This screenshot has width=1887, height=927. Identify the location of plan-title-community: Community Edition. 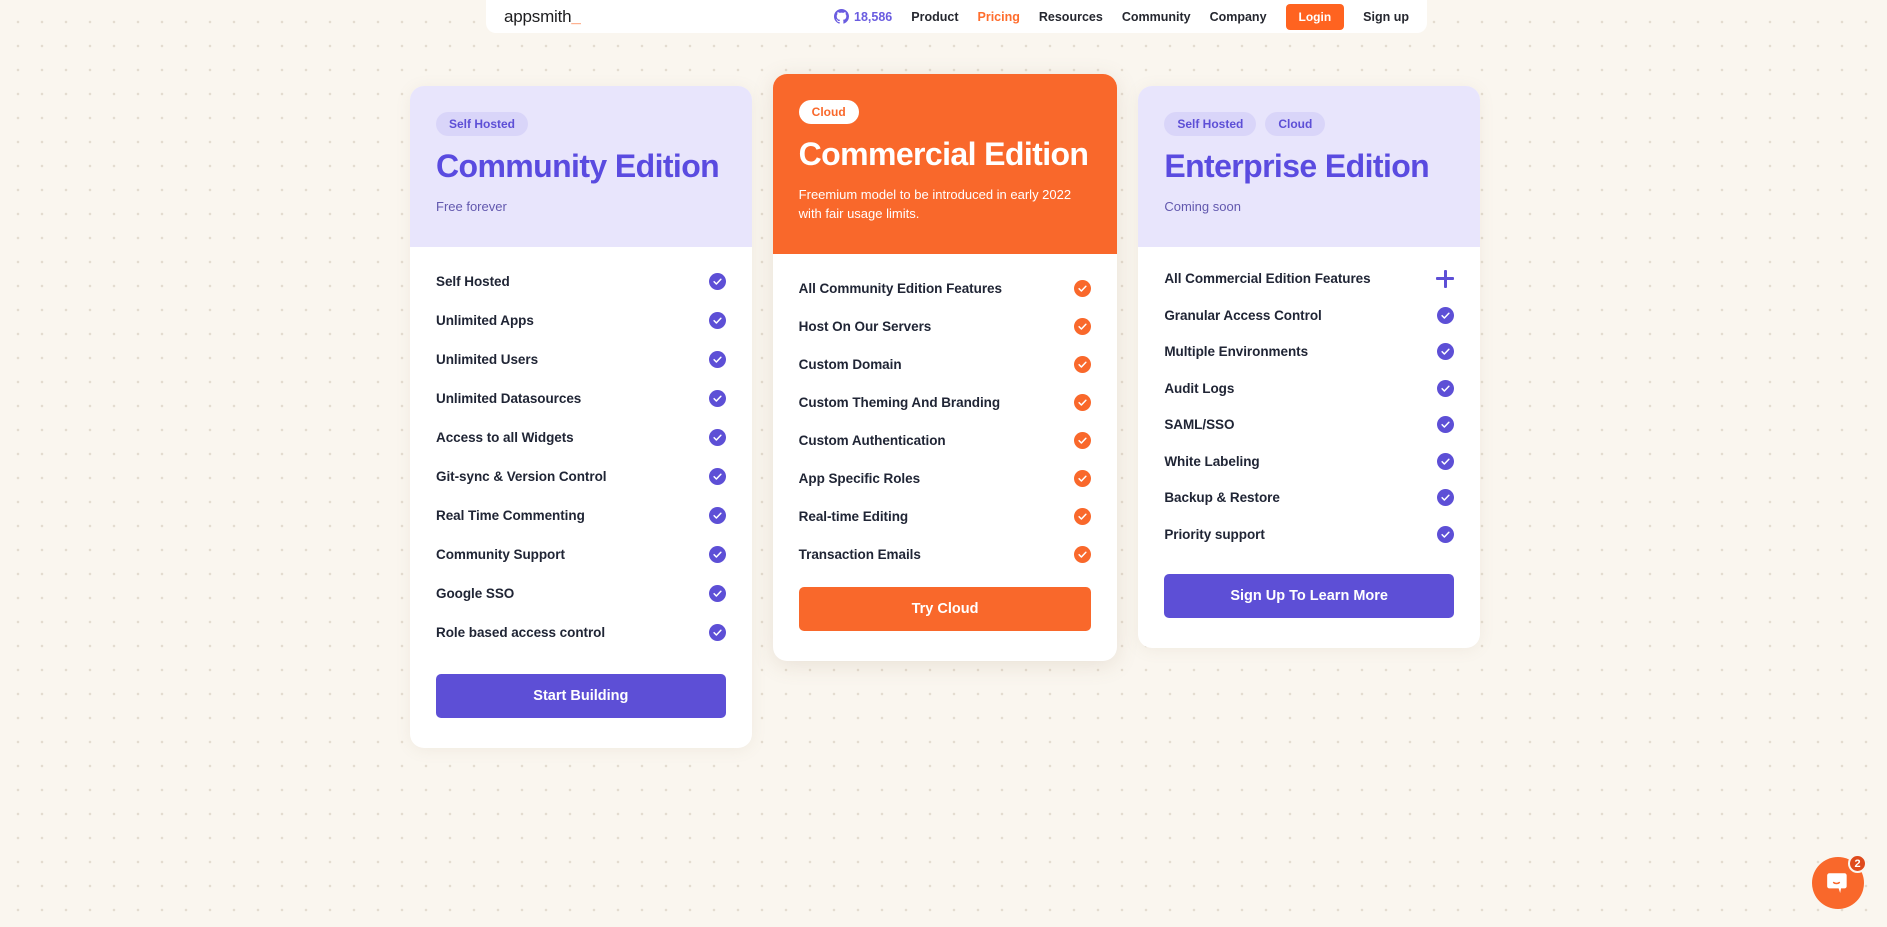
(578, 166).